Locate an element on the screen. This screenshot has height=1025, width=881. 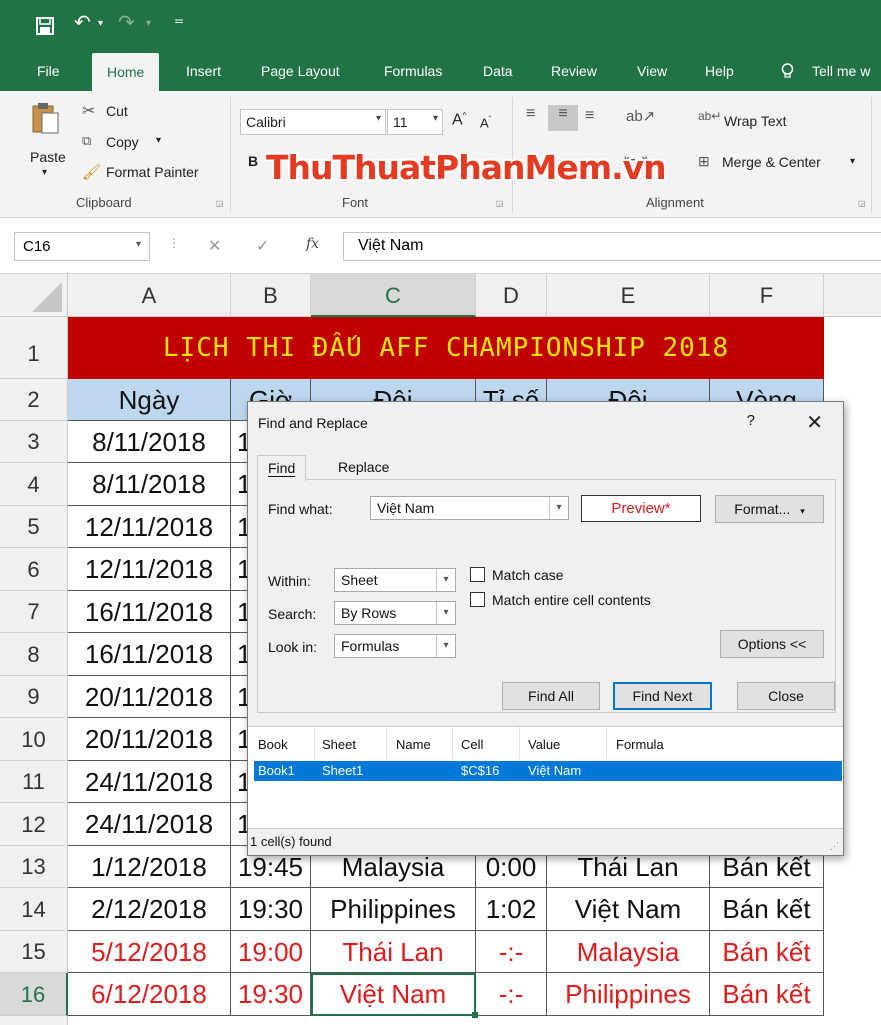
chevron-down-icon: ▾ is located at coordinates (558, 508).